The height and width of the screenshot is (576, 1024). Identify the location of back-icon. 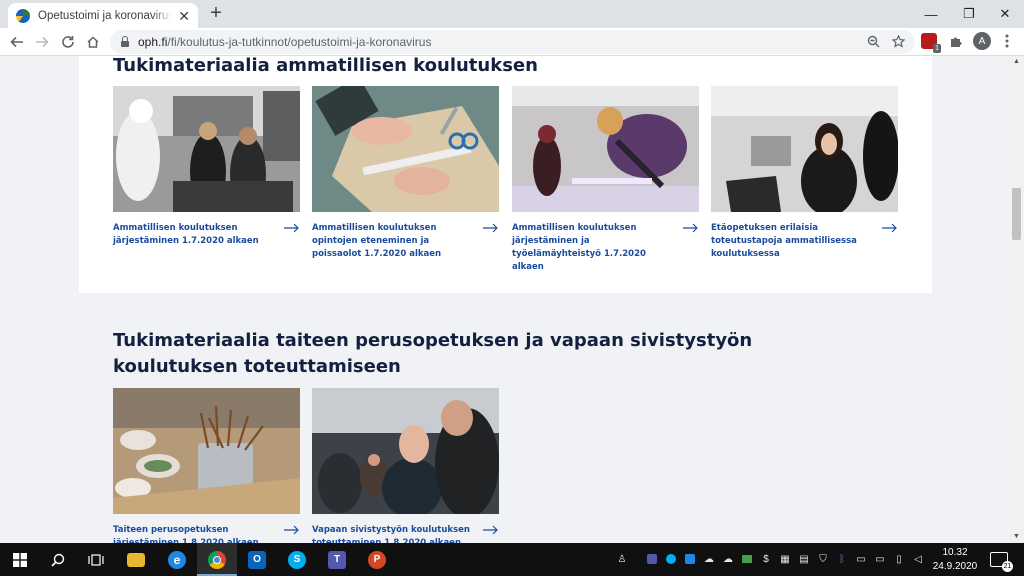
(17, 42).